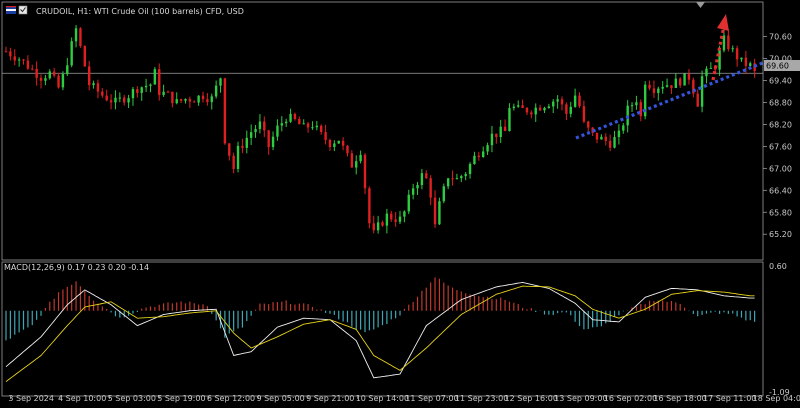  What do you see at coordinates (778, 266) in the screenshot?
I see `macd-tick-label: 0.60` at bounding box center [778, 266].